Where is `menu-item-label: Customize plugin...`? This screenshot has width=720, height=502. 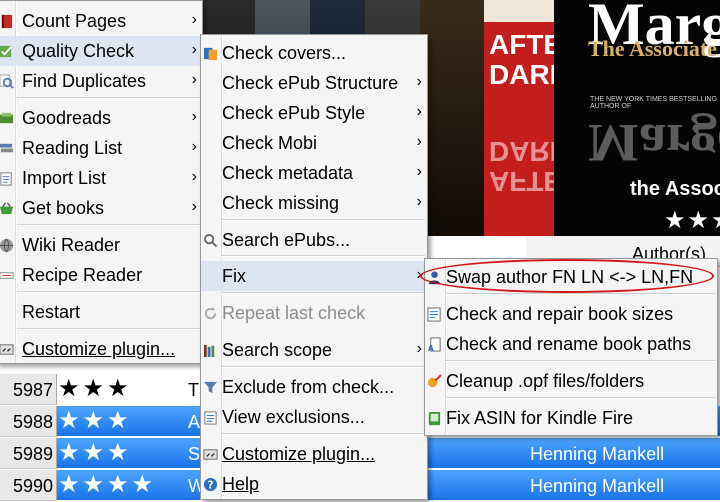 menu-item-label: Customize plugin... is located at coordinates (99, 349).